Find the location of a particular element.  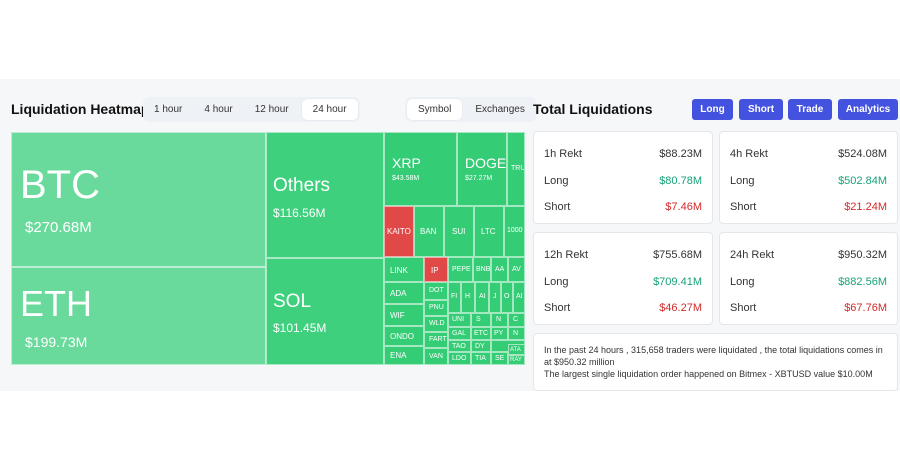

tab-4-hour: 4 hour is located at coordinates (218, 109).